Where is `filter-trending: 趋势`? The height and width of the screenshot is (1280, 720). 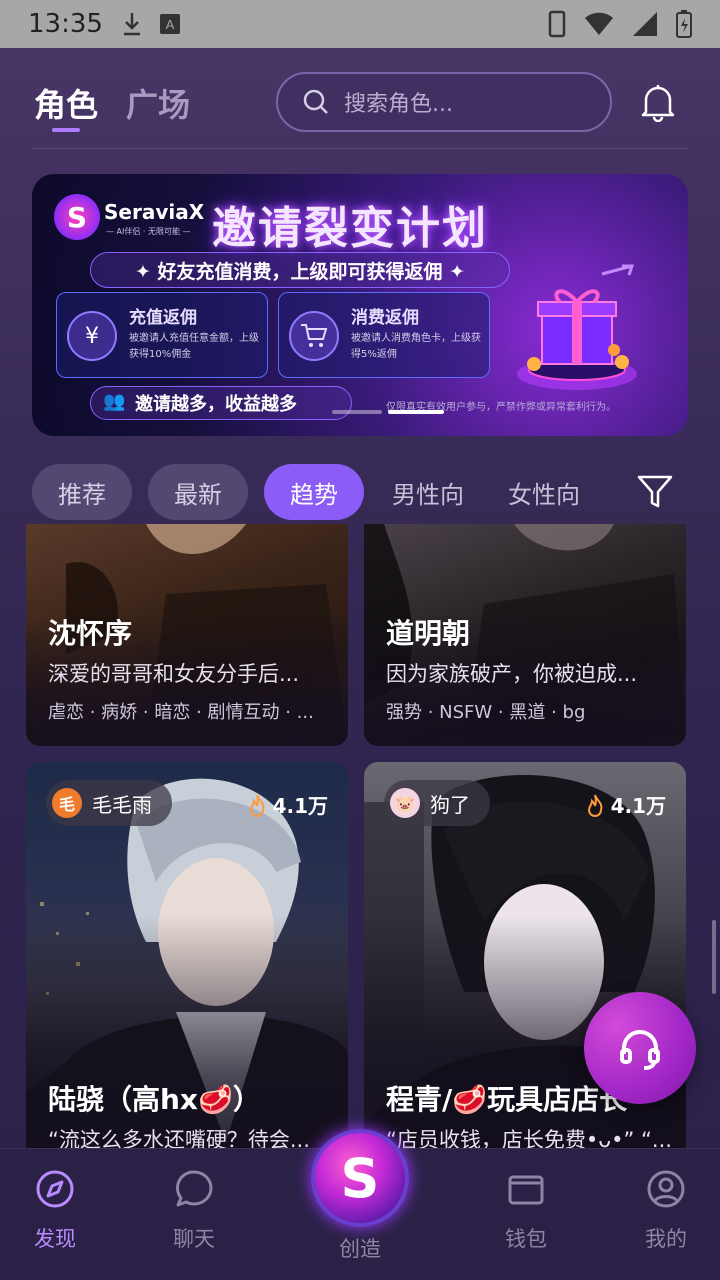
filter-trending: 趋势 is located at coordinates (314, 492).